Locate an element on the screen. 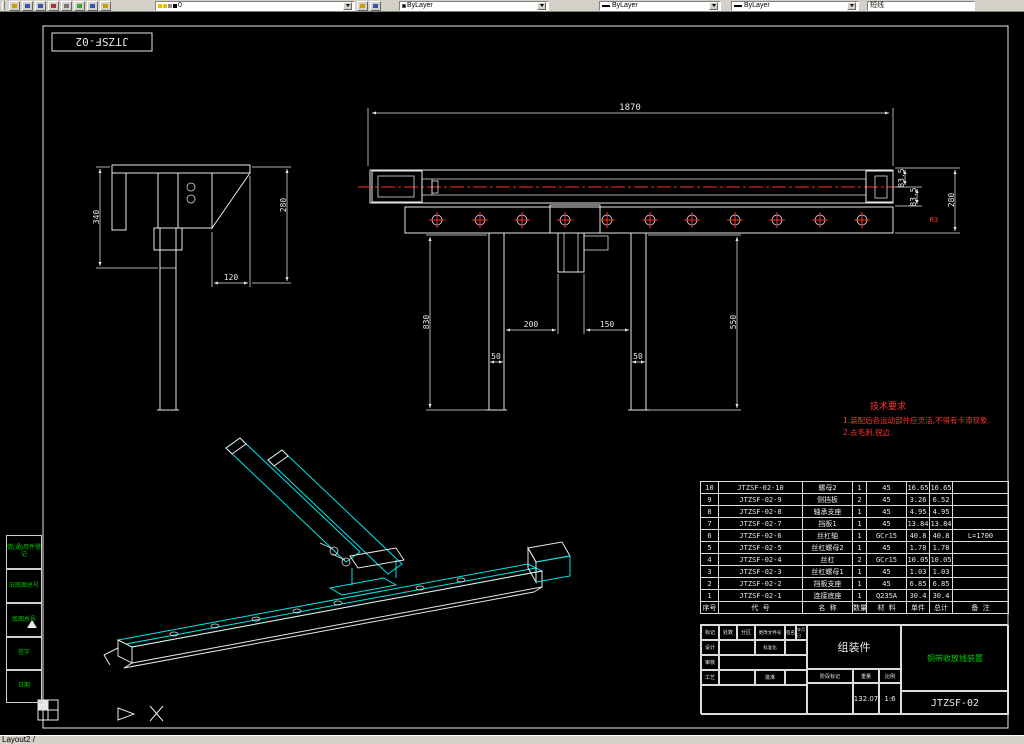 This screenshot has height=744, width=1024. lineweight-sample-icon is located at coordinates (738, 5).